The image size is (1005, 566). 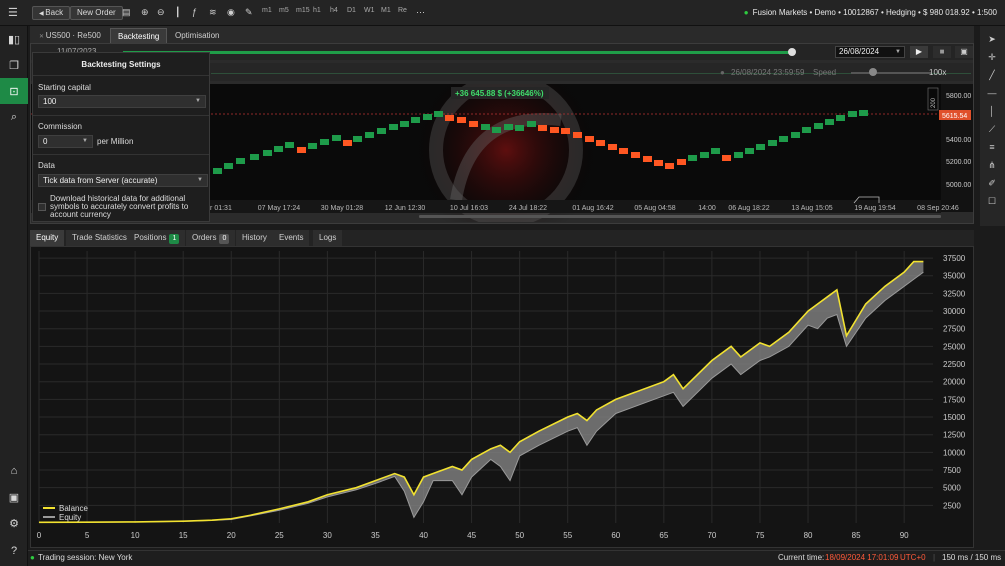 I want to click on algo-icon: ⊡, so click(x=14, y=91).